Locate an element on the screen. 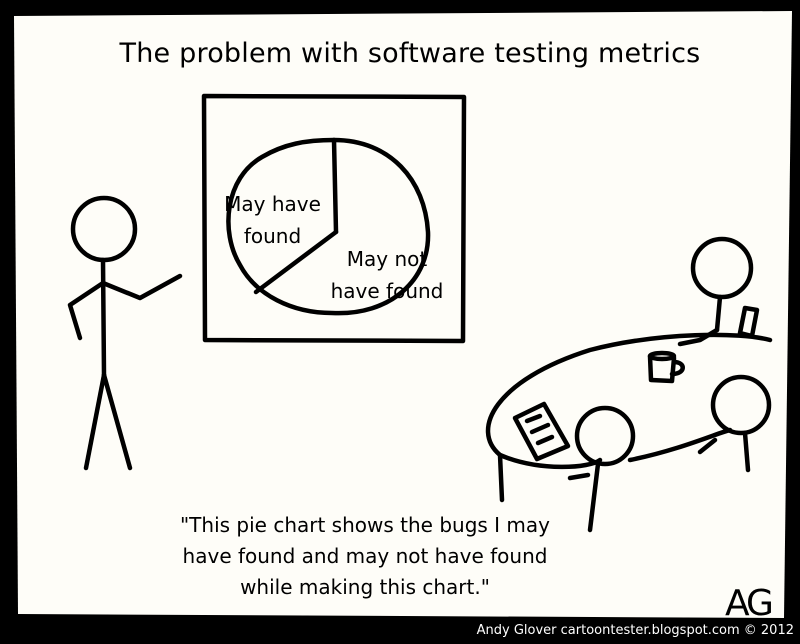 This screenshot has width=800, height=644. caption-line-1: "This pie chart shows the bugs I may is located at coordinates (364, 525).